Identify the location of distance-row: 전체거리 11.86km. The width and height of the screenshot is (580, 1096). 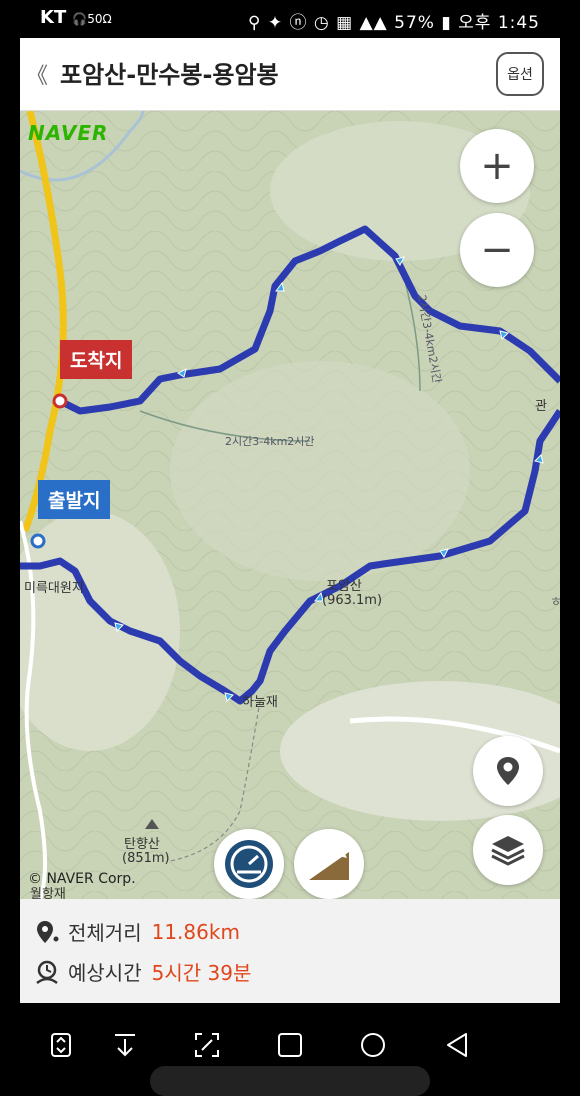
(137, 931).